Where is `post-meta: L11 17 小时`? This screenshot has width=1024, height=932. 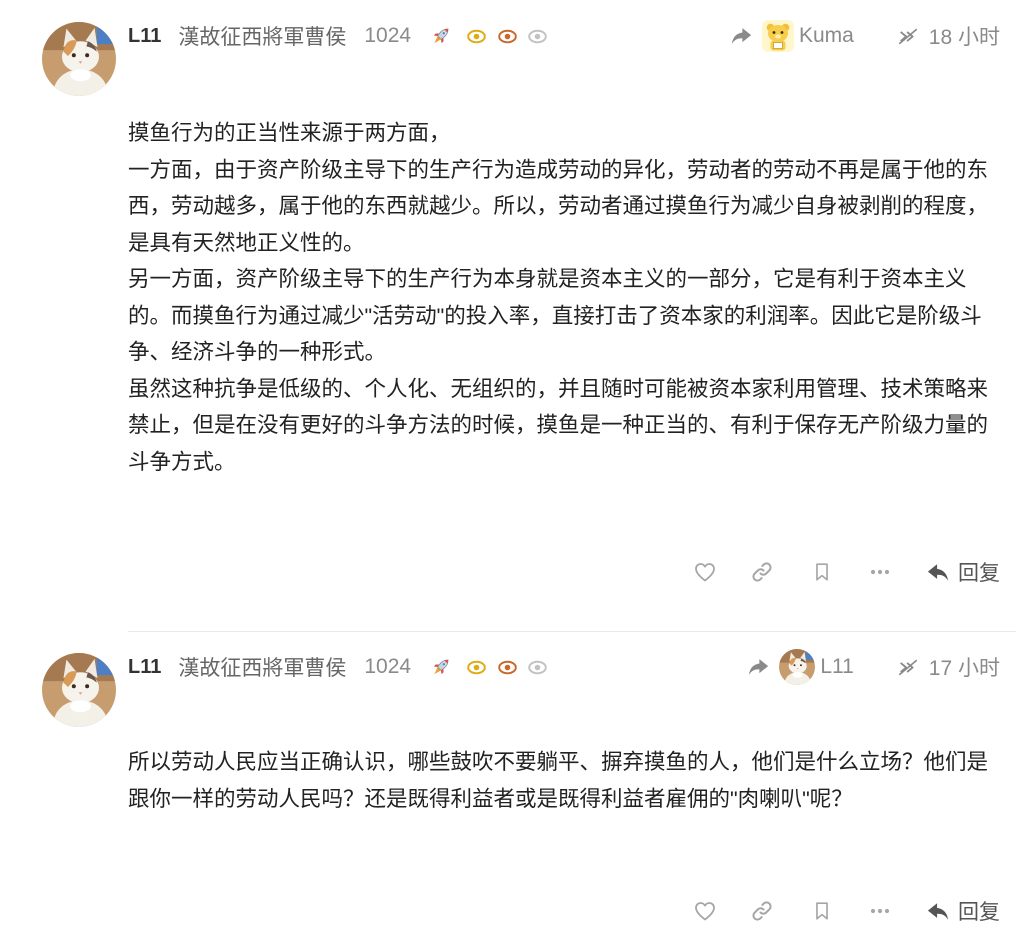 post-meta: L11 17 小时 is located at coordinates (874, 667).